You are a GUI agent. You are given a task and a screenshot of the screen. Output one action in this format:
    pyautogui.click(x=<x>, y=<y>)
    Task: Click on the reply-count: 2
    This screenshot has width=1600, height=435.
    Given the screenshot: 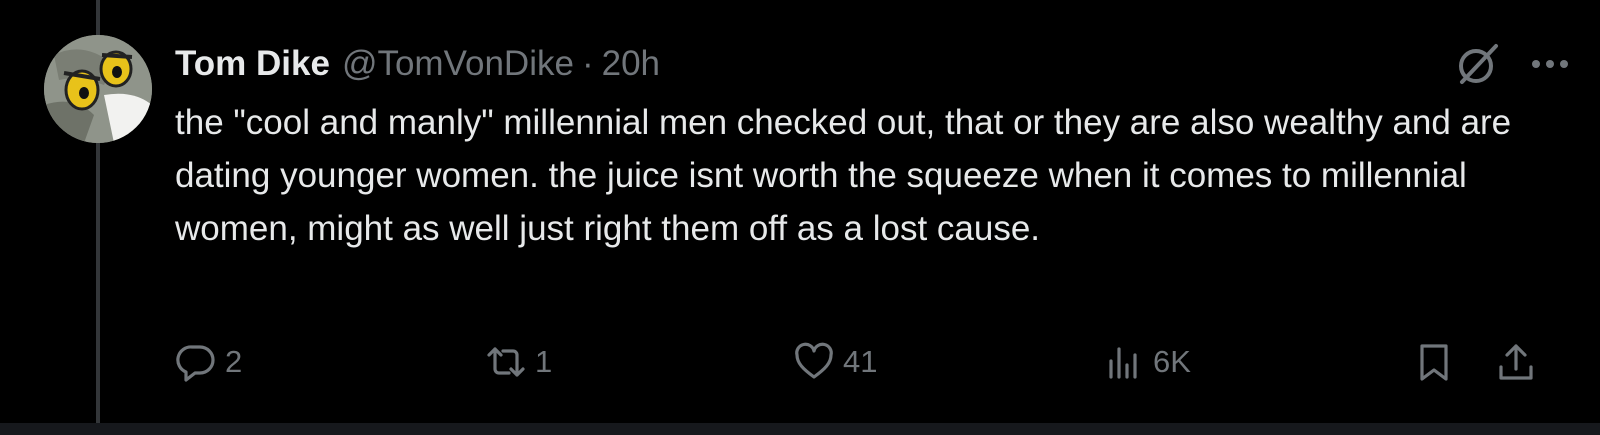 What is the action you would take?
    pyautogui.click(x=234, y=361)
    